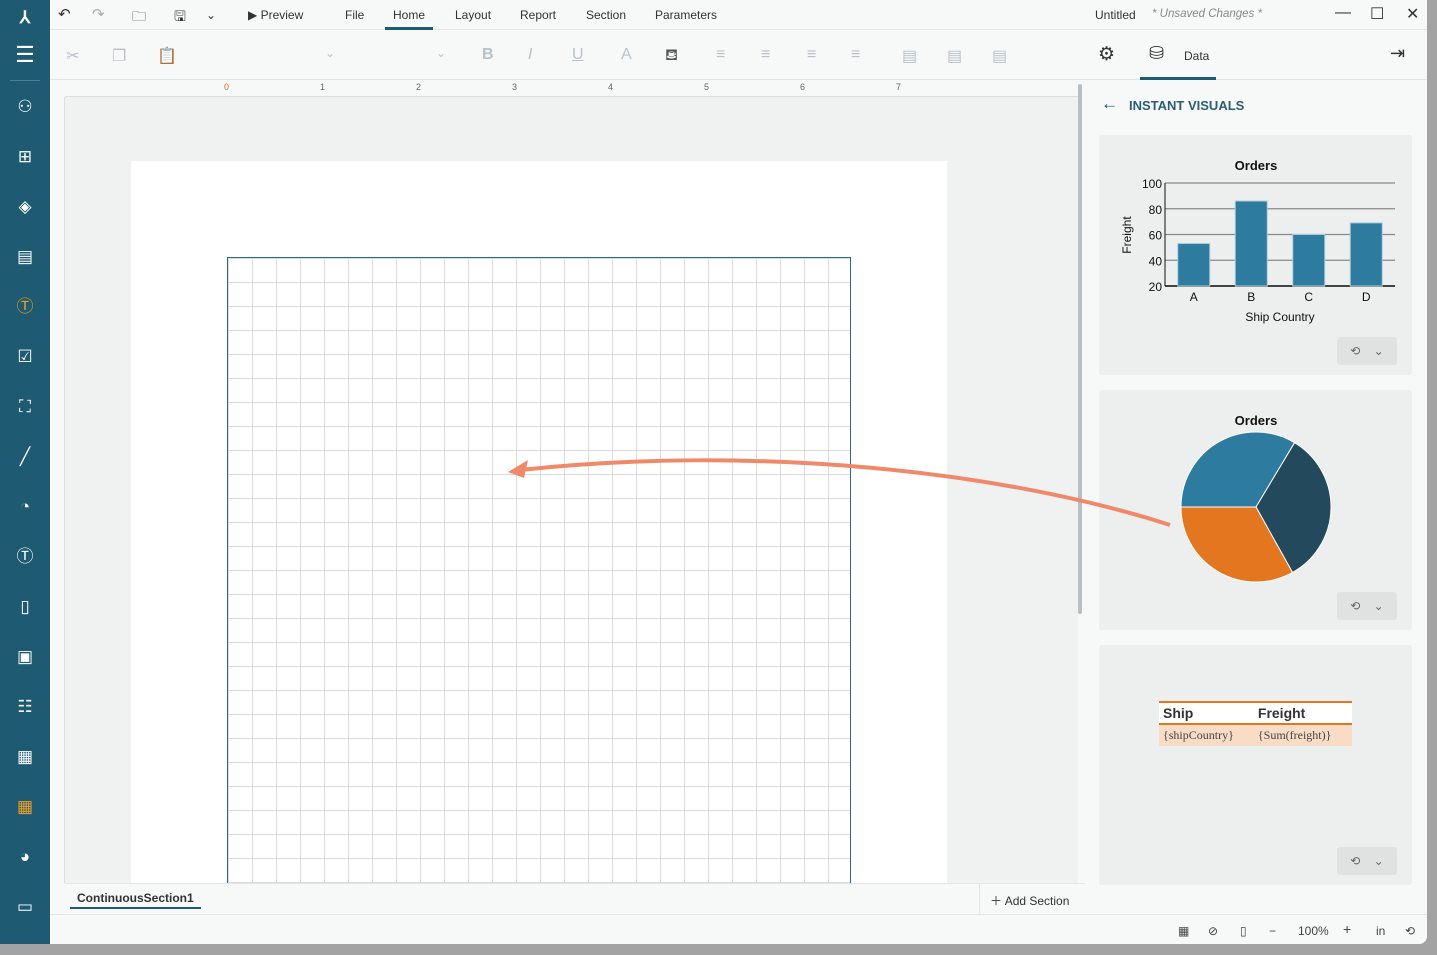  What do you see at coordinates (999, 56) in the screenshot?
I see `valign-bottom-icon: ▤` at bounding box center [999, 56].